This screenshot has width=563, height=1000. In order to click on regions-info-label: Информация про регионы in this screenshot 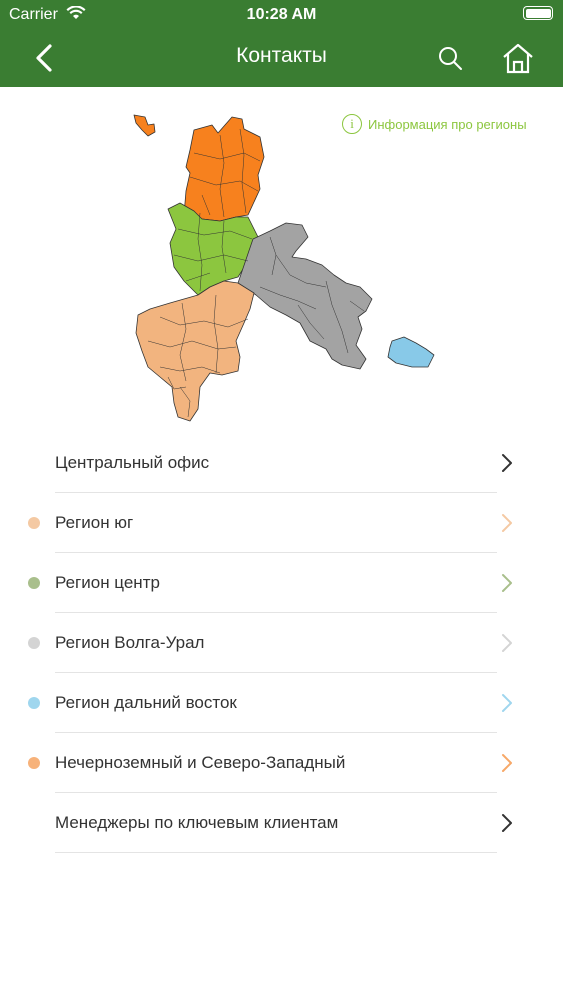, I will do `click(447, 124)`.